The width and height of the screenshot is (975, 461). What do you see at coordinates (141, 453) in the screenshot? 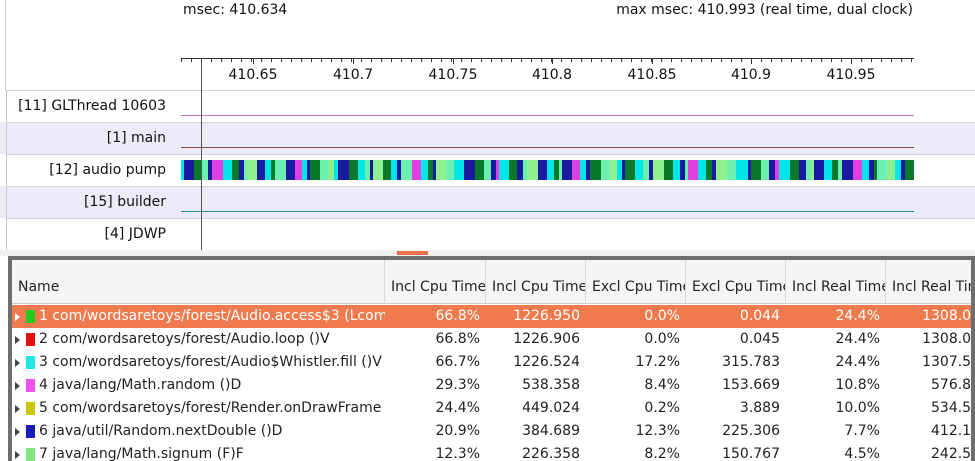
I see `method-name: 7 java/lang/Math.signum (F)F` at bounding box center [141, 453].